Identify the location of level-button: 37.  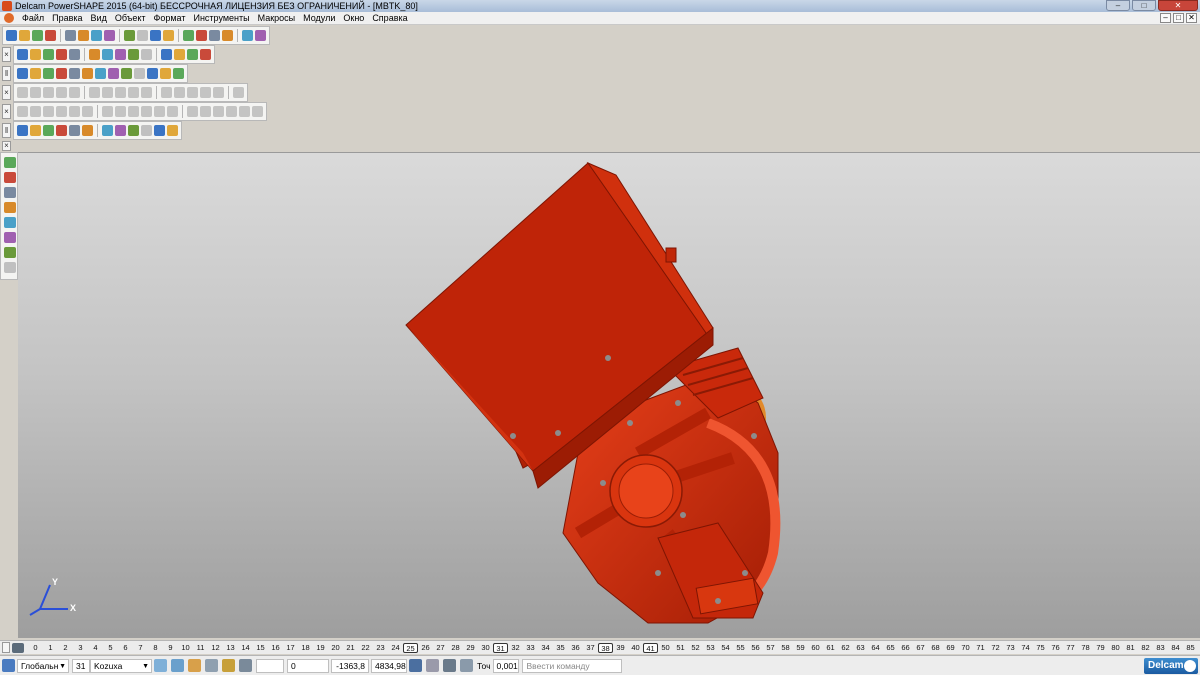
(590, 648).